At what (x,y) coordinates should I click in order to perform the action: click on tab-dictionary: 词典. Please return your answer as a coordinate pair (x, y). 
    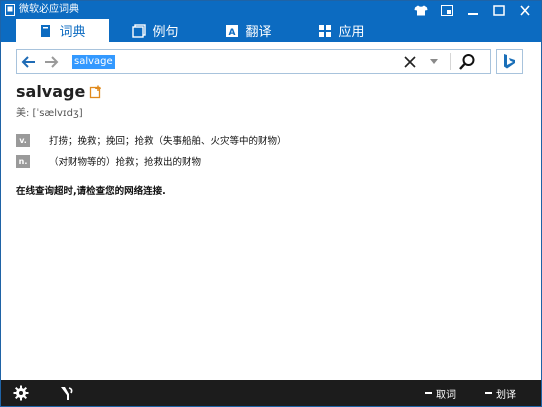
    Looking at the image, I should click on (62, 30).